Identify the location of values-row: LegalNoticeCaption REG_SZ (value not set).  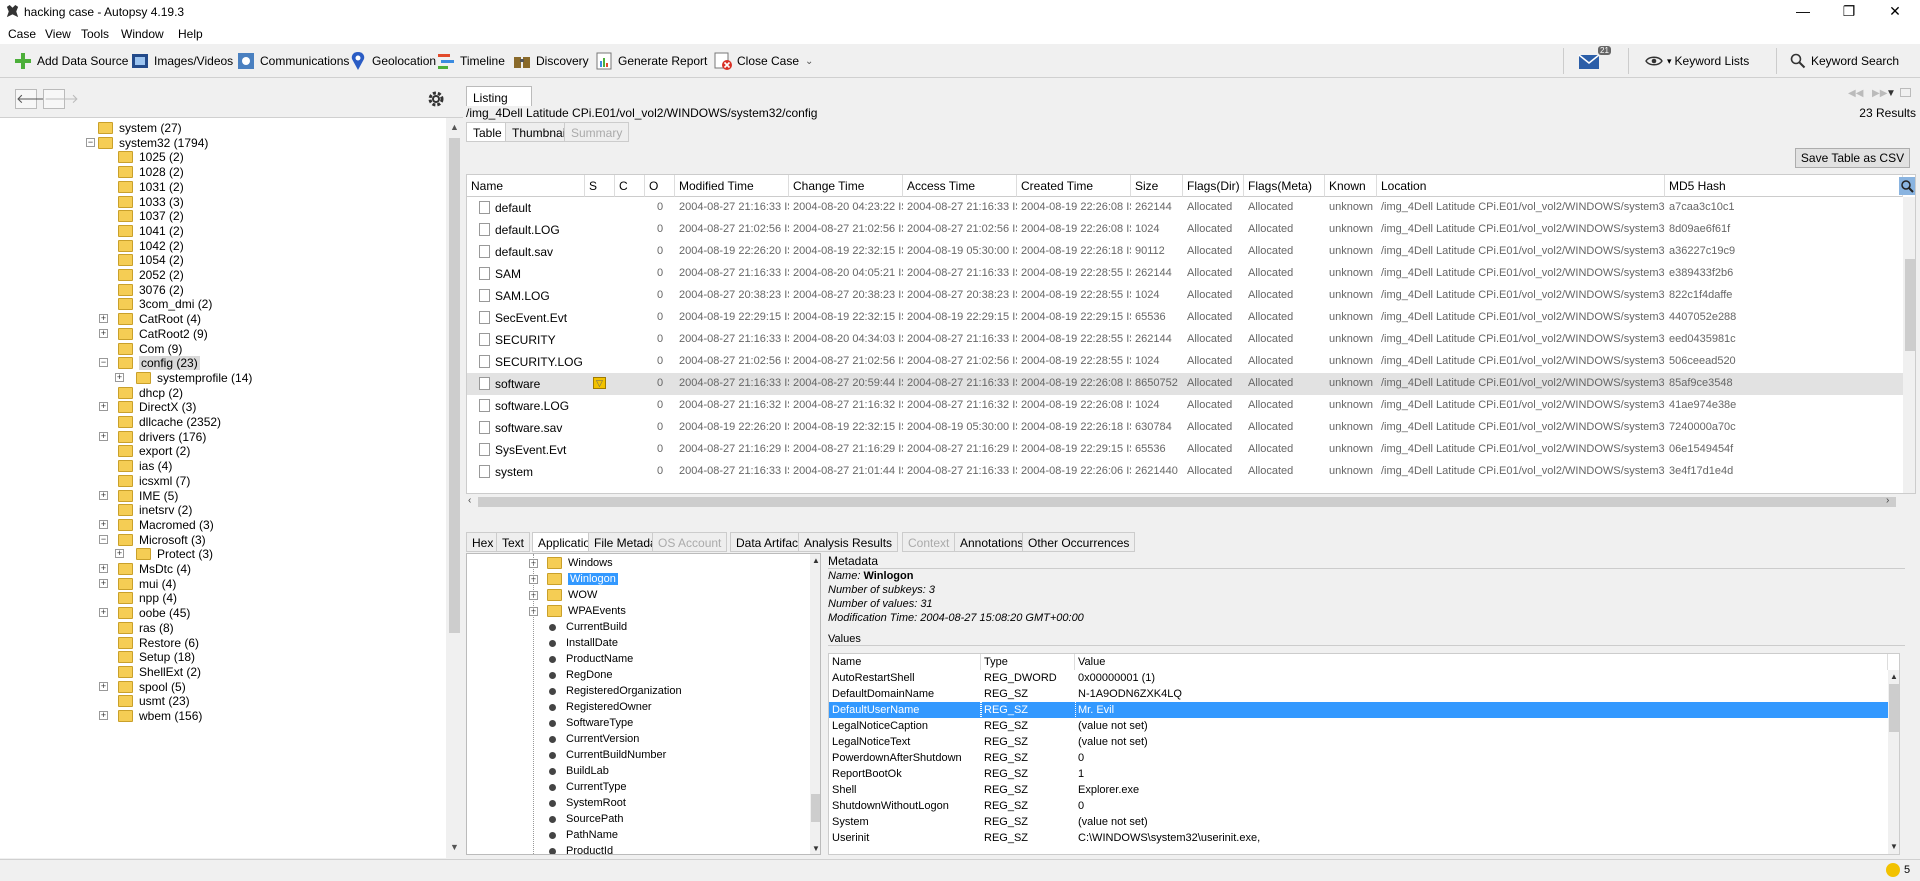
(1364, 726).